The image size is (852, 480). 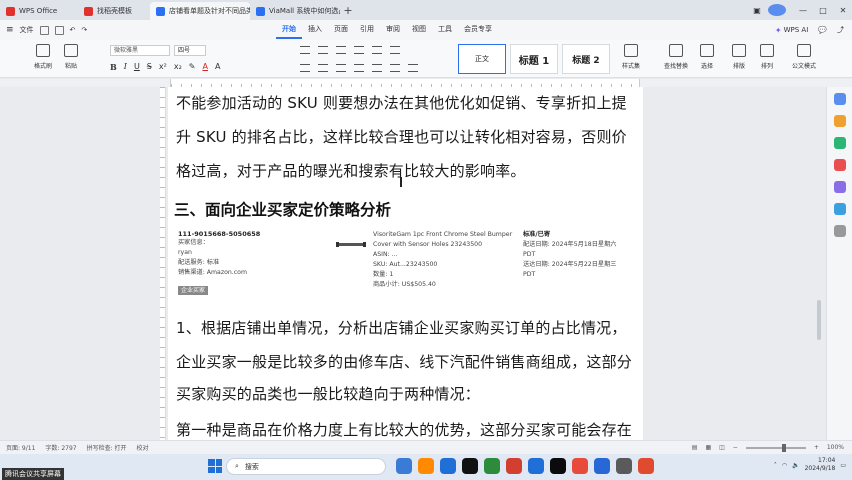 I want to click on format-painter-button: 格式刷, so click(x=43, y=57).